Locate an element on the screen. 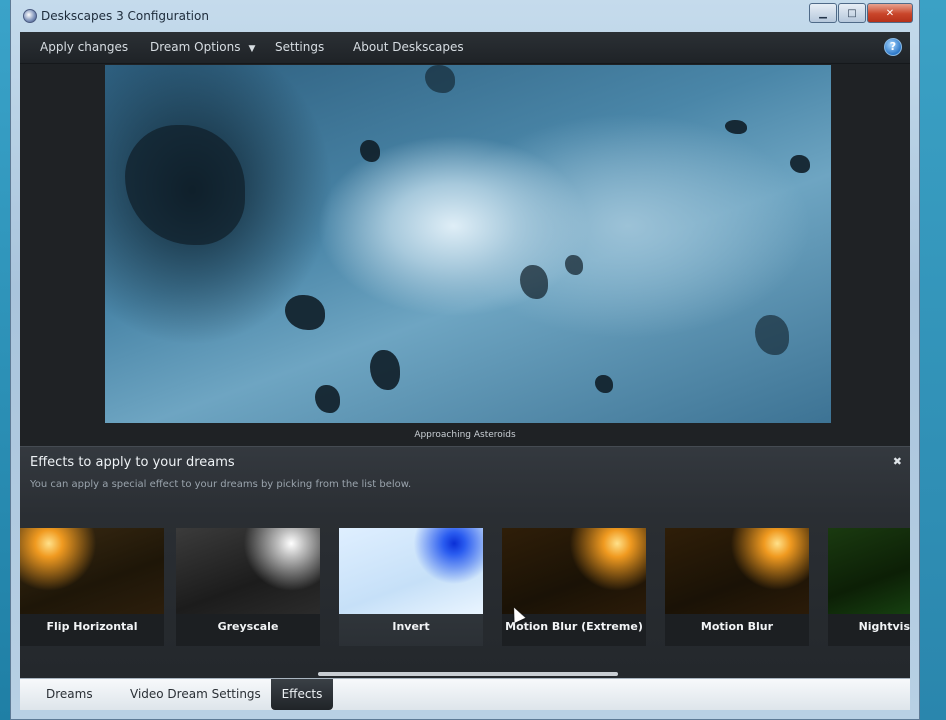  app-icon is located at coordinates (30, 16).